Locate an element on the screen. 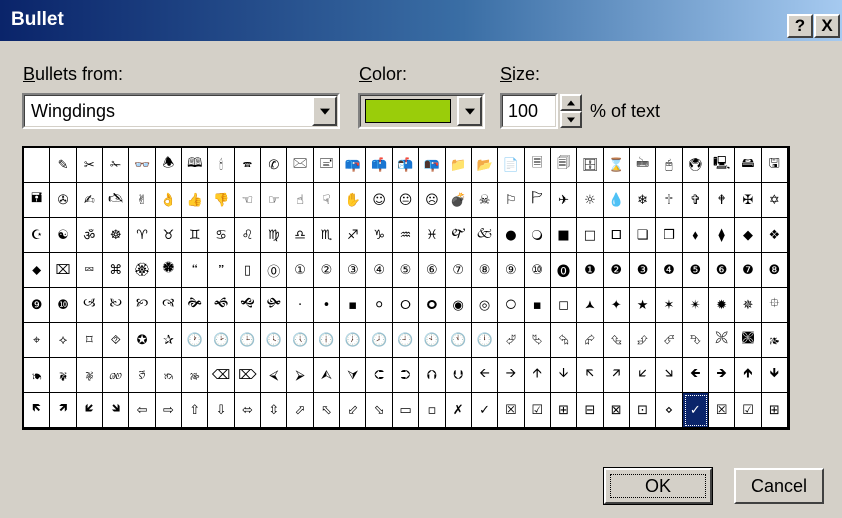 The image size is (842, 518). color-dropdown-button is located at coordinates (469, 111).